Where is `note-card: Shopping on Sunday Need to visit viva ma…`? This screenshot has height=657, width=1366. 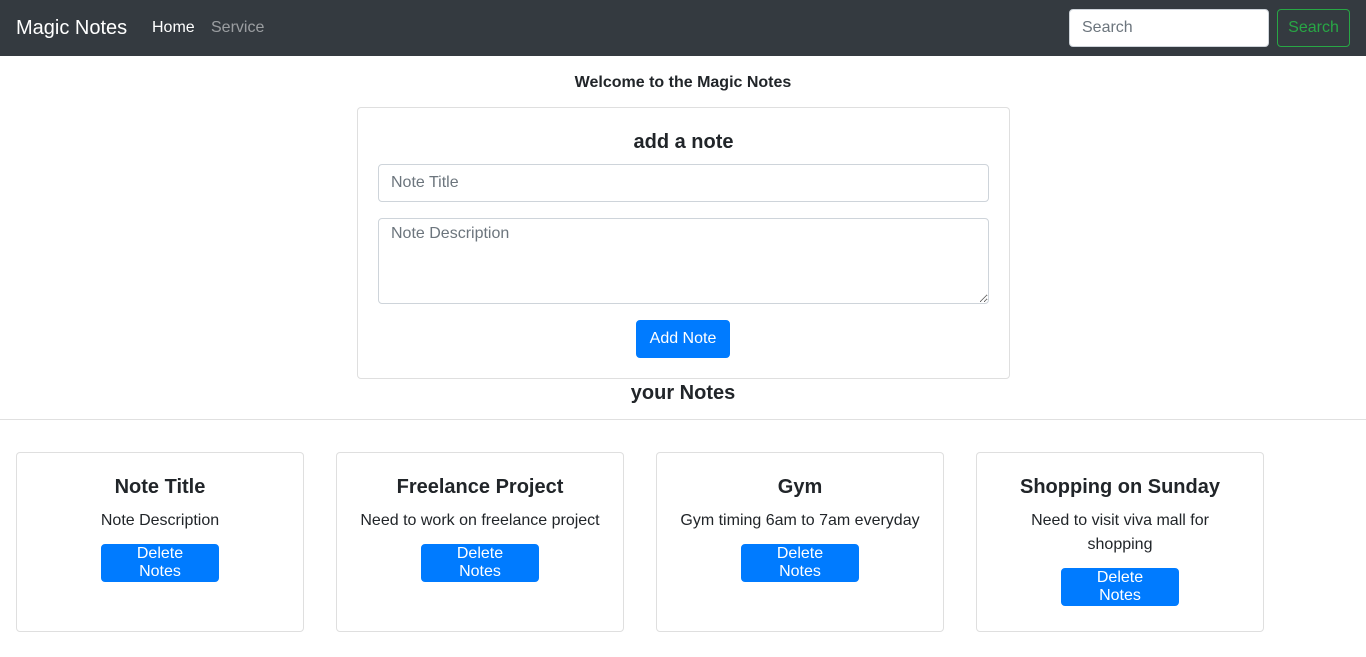
note-card: Shopping on Sunday Need to visit viva ma… is located at coordinates (1120, 542).